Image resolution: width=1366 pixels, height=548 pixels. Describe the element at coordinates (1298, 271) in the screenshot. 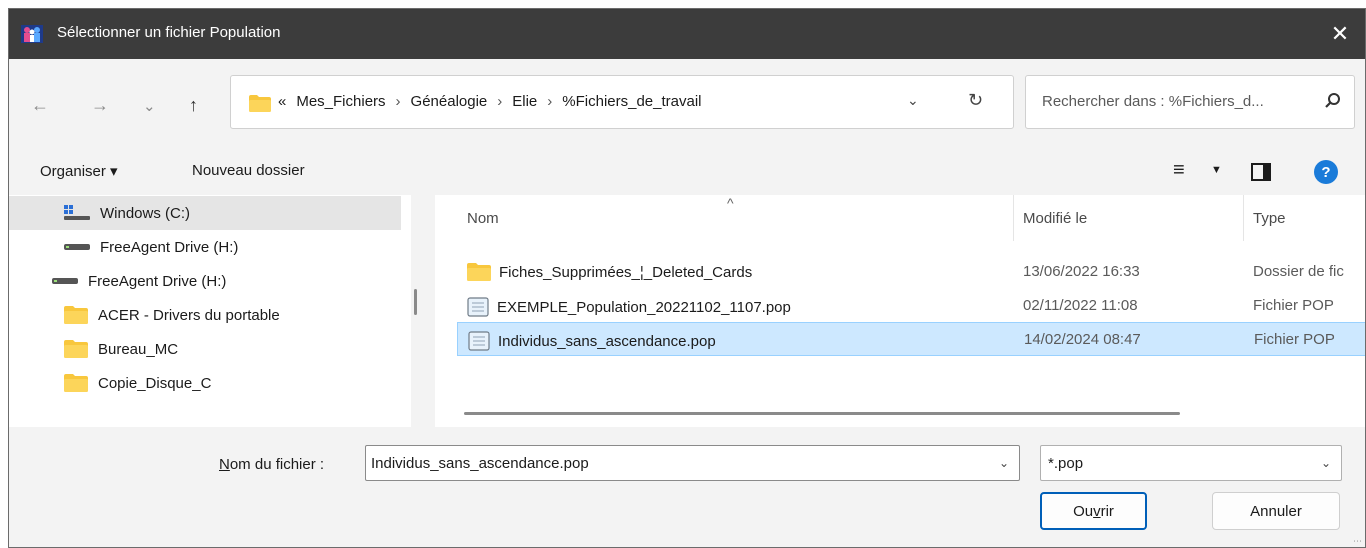

I see `file-type: Dossier de fic` at that location.